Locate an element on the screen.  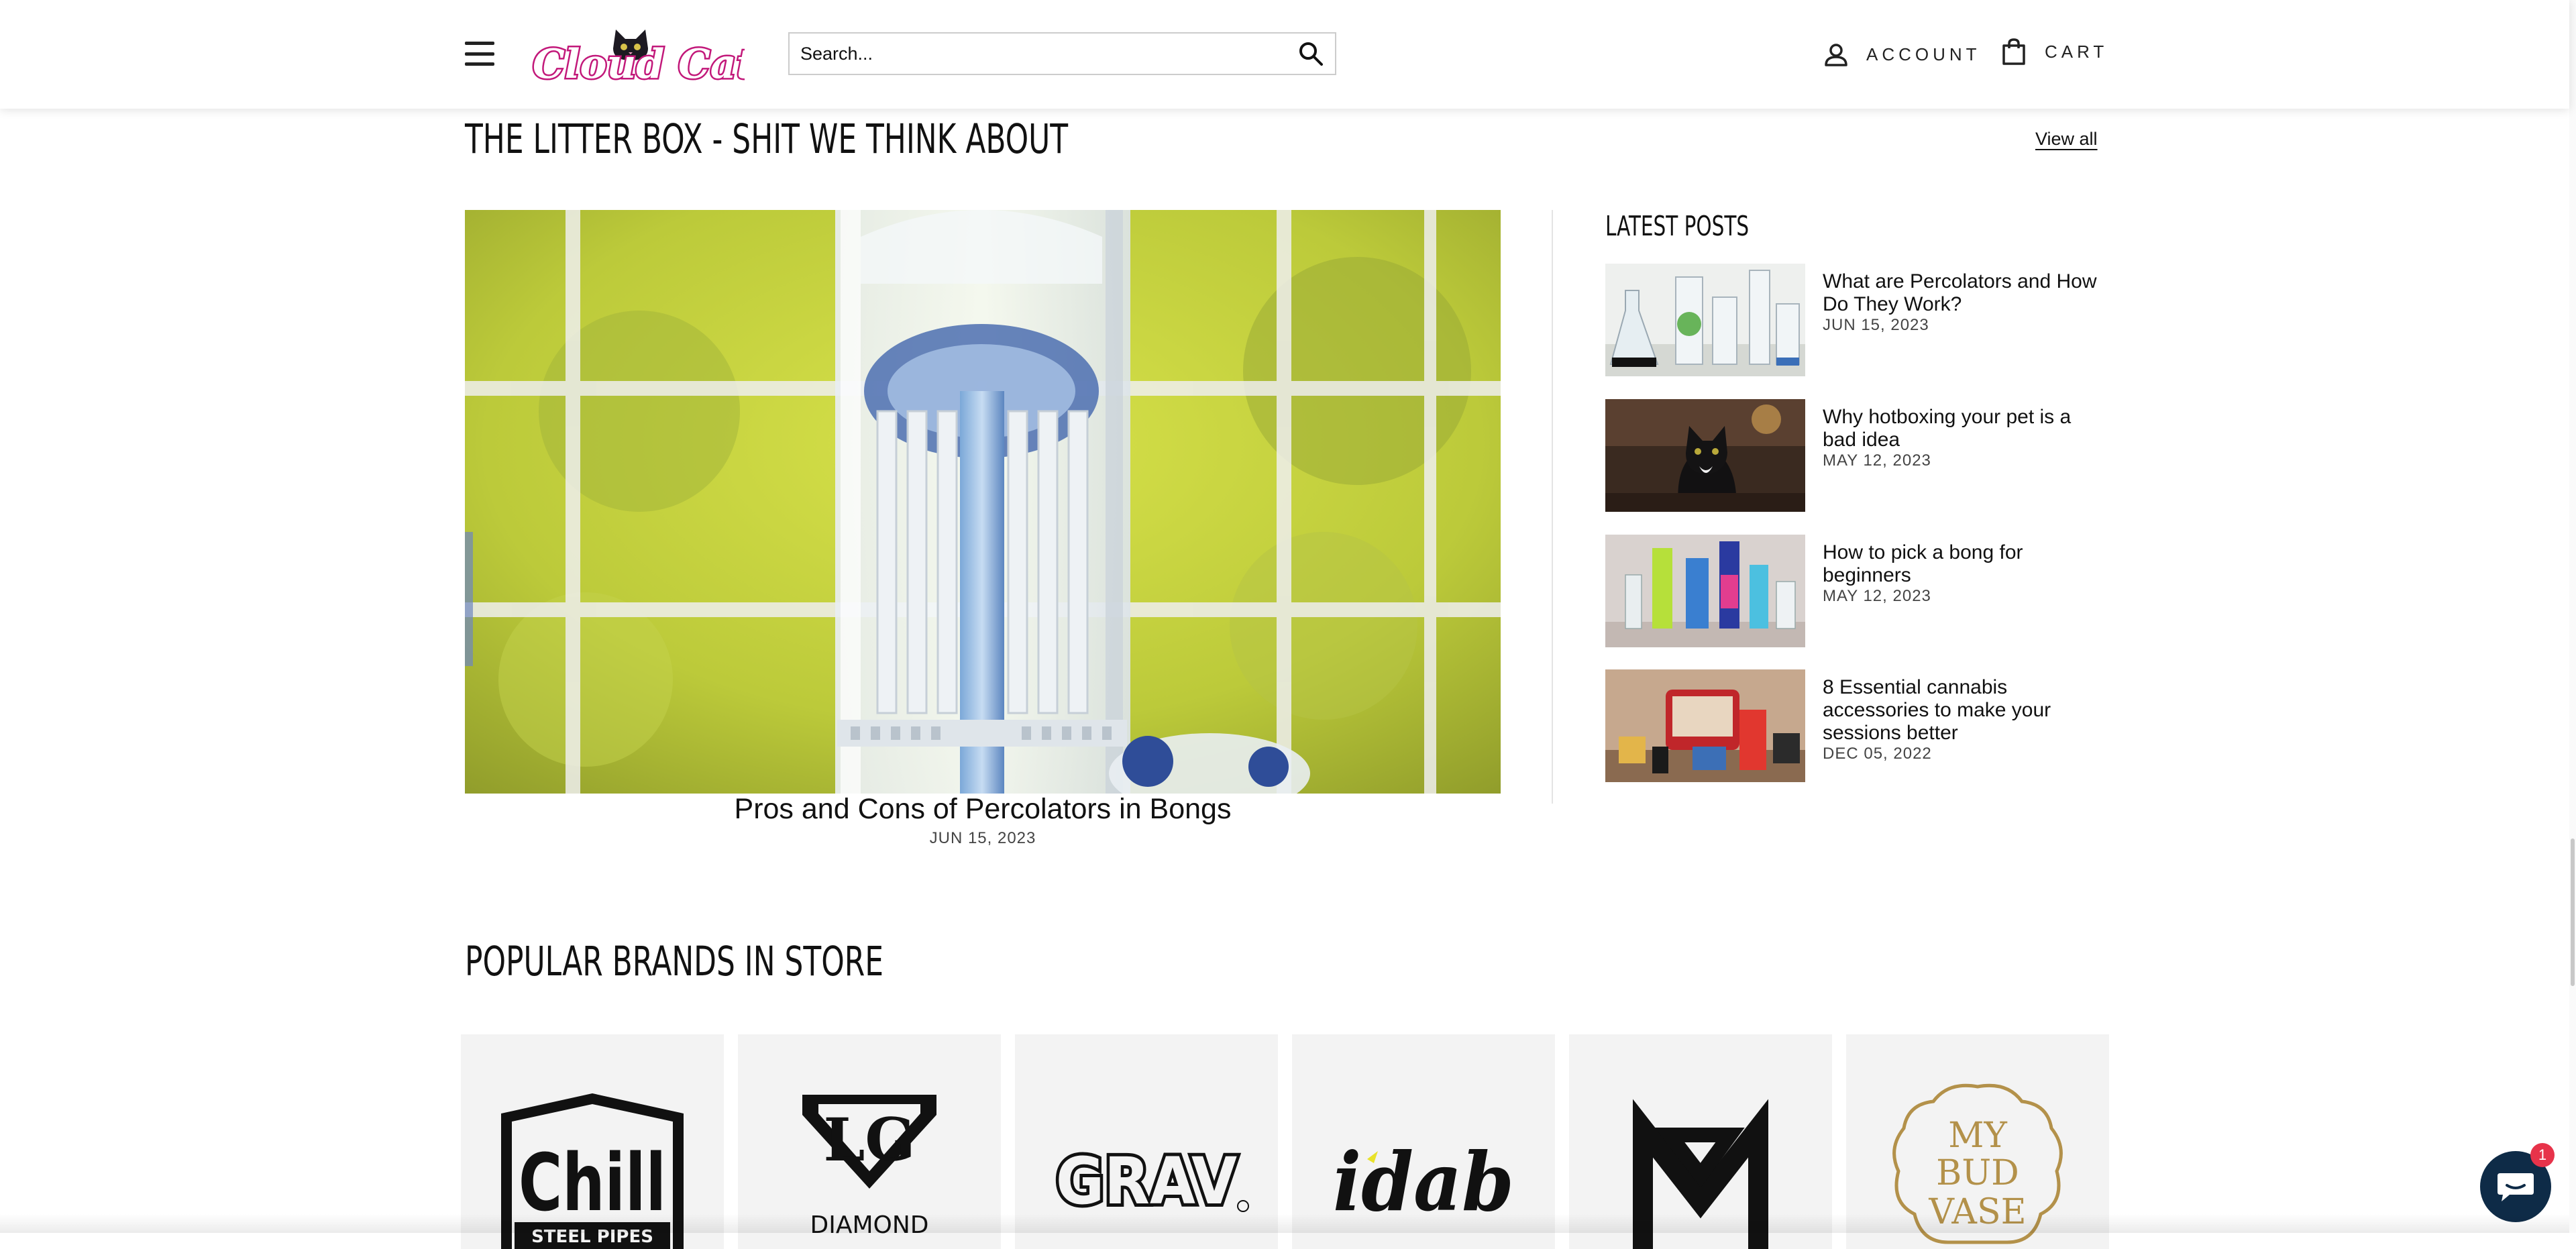
search-icon is located at coordinates (1311, 54).